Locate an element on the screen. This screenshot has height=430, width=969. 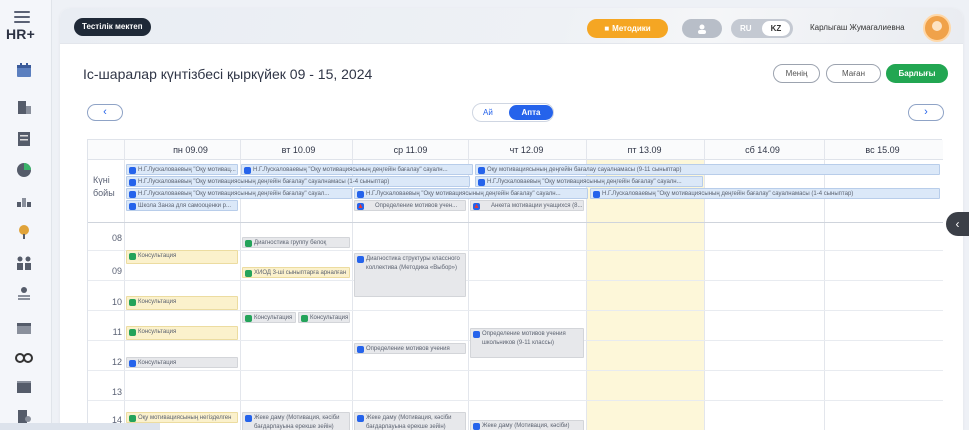
pie-chart-icon is located at coordinates (24, 170).